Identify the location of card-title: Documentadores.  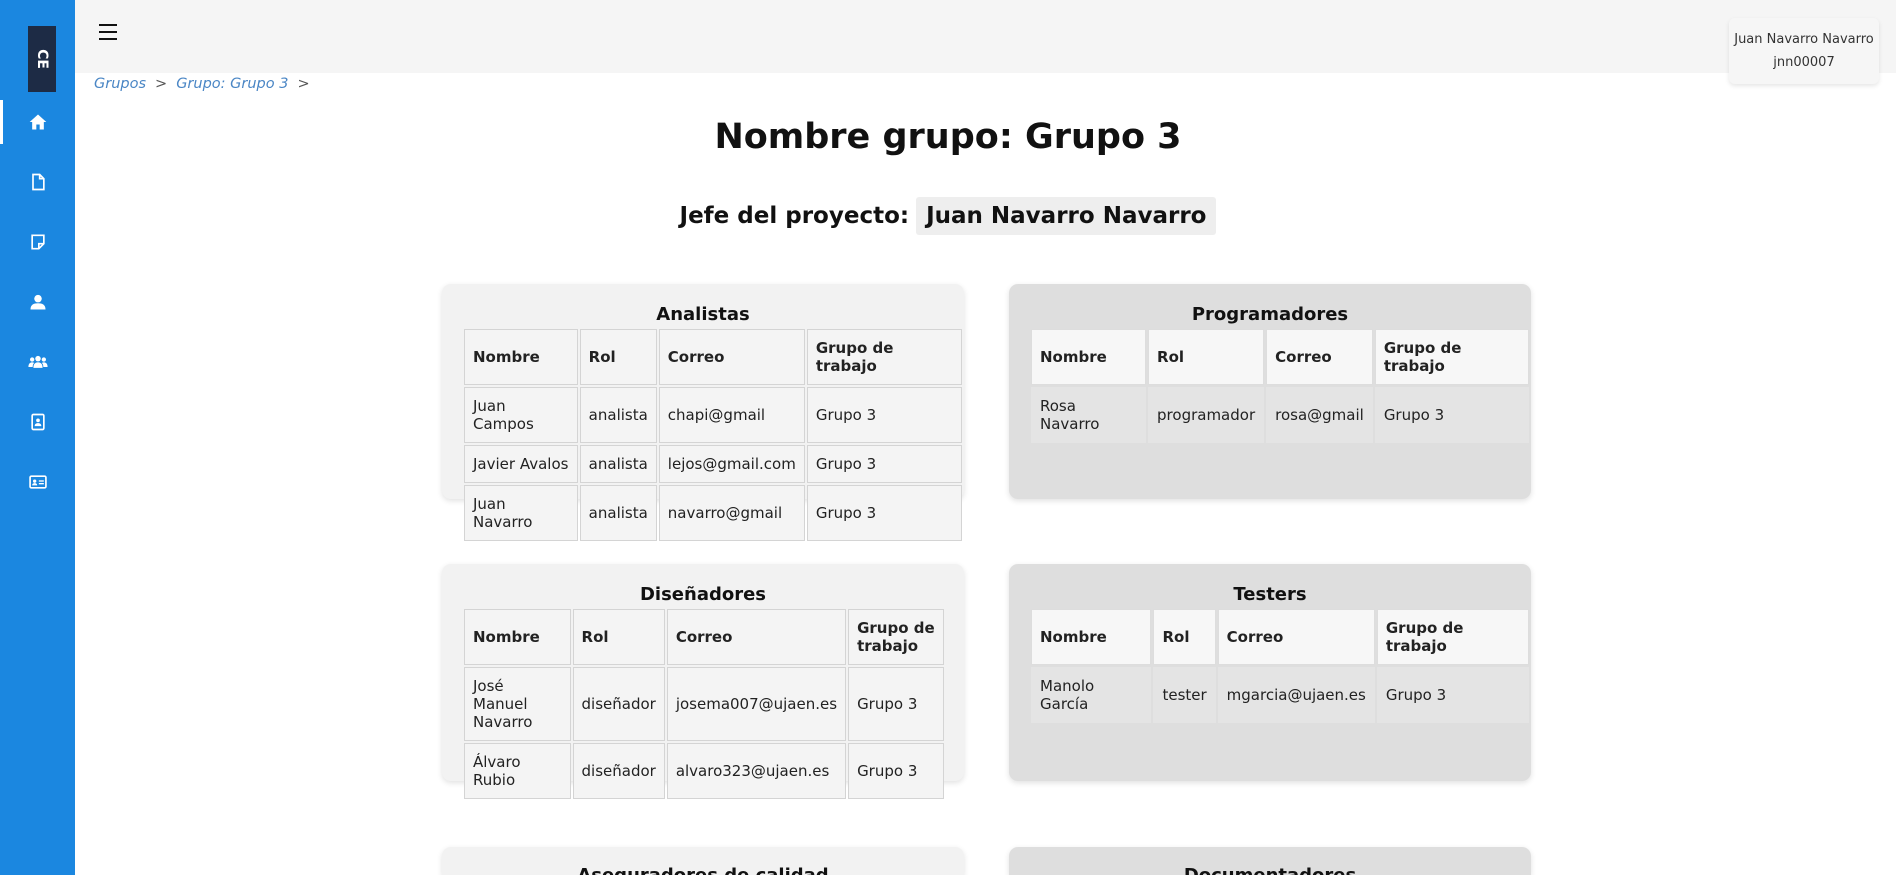
(1270, 869).